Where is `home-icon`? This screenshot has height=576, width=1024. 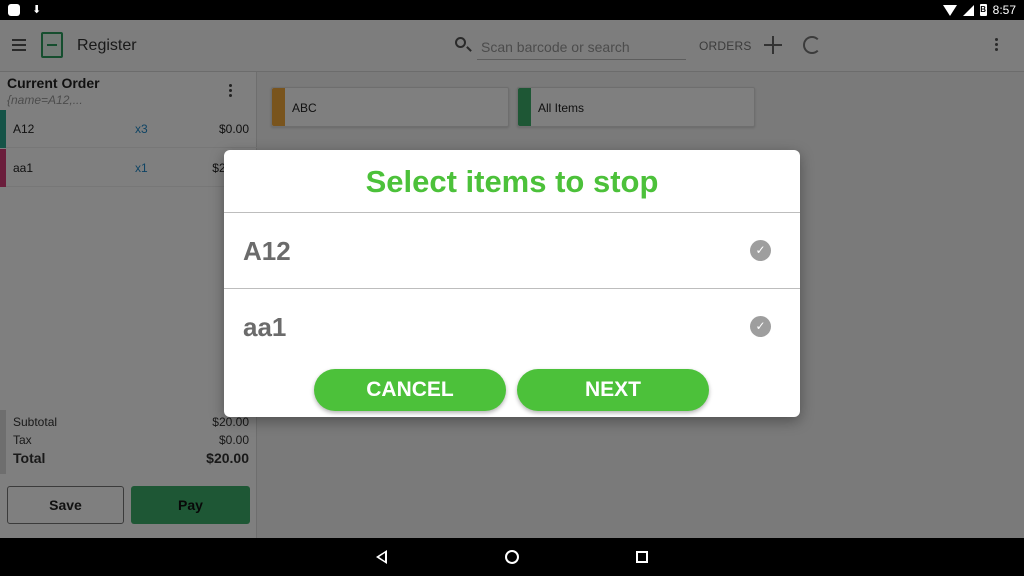 home-icon is located at coordinates (512, 557).